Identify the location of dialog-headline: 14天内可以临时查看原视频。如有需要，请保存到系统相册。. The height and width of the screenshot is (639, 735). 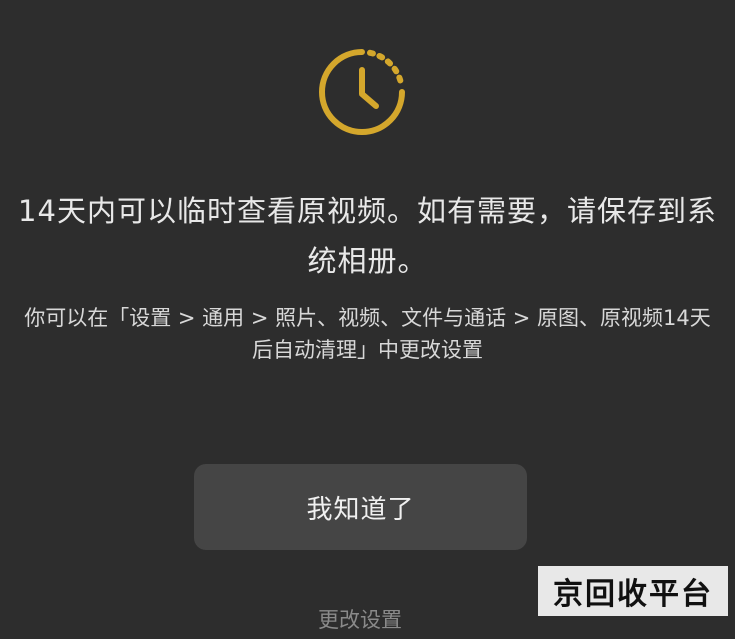
(367, 236).